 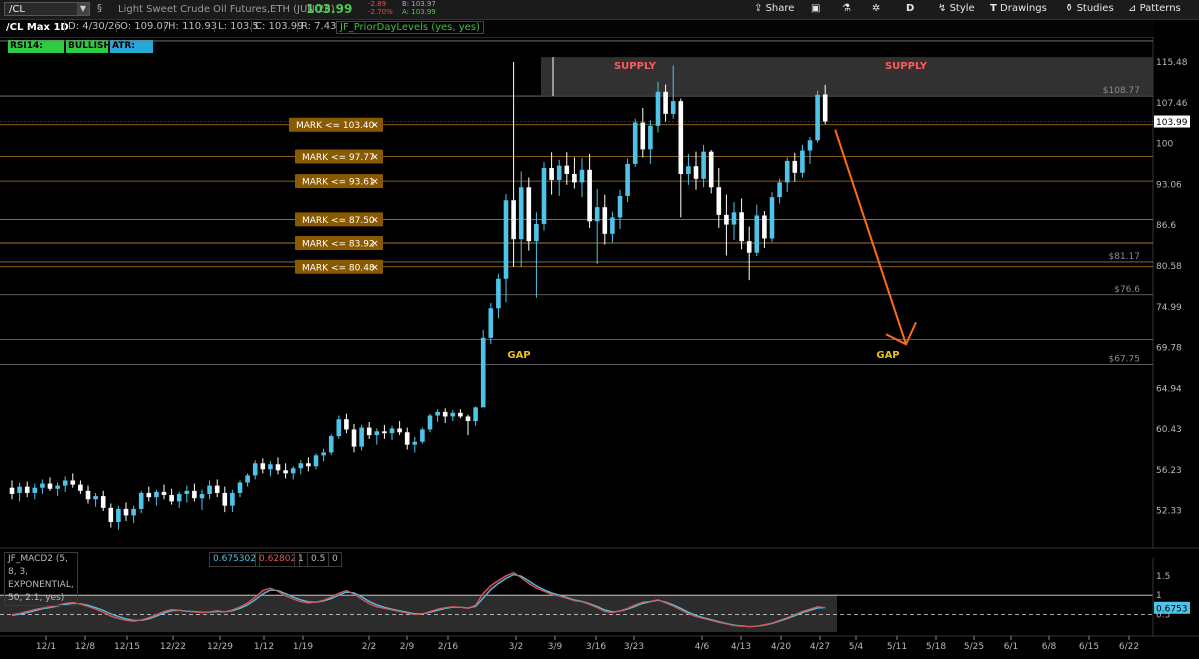 What do you see at coordinates (1169, 308) in the screenshot?
I see `price-tick-label: 74.99` at bounding box center [1169, 308].